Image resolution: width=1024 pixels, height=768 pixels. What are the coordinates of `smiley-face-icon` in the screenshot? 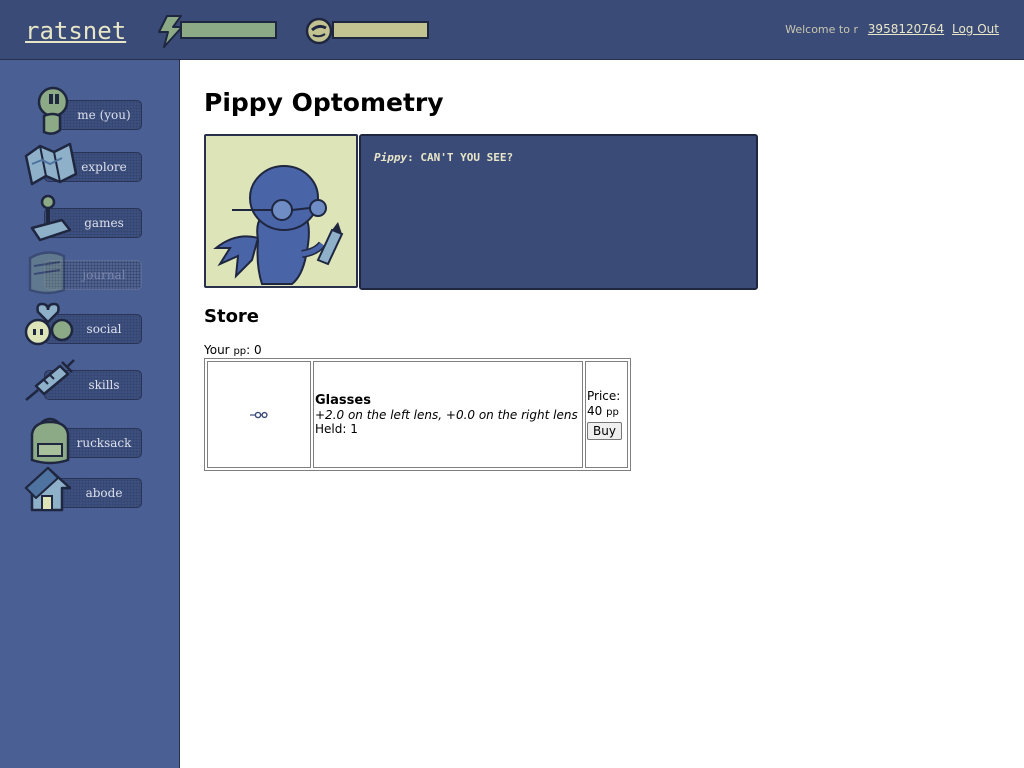 It's located at (319, 31).